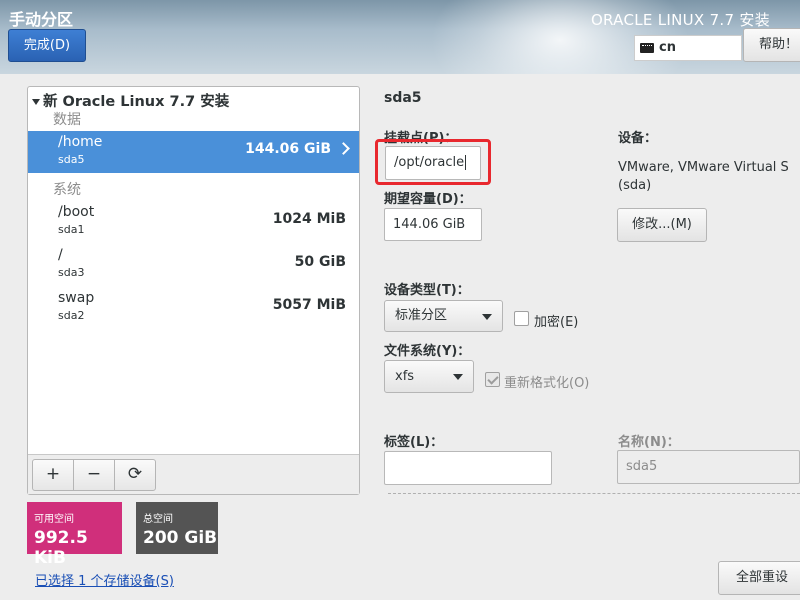 The height and width of the screenshot is (600, 800). What do you see at coordinates (158, 519) in the screenshot?
I see `total-space-label: 总空间` at bounding box center [158, 519].